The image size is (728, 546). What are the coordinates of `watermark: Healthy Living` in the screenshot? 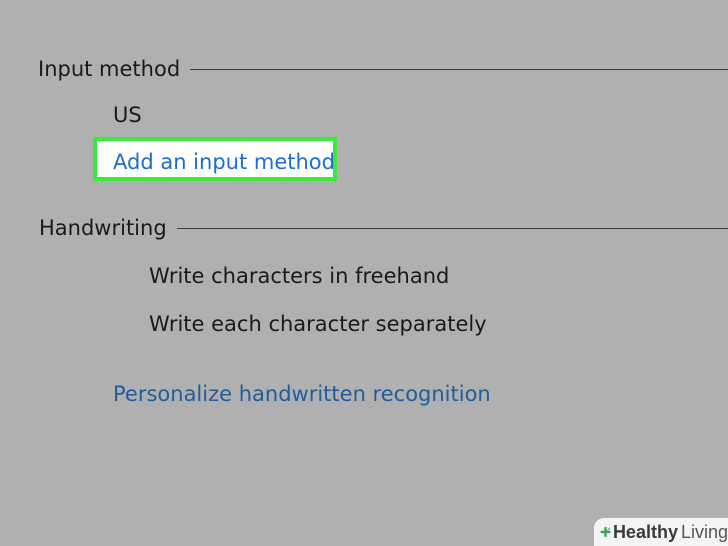 It's located at (661, 532).